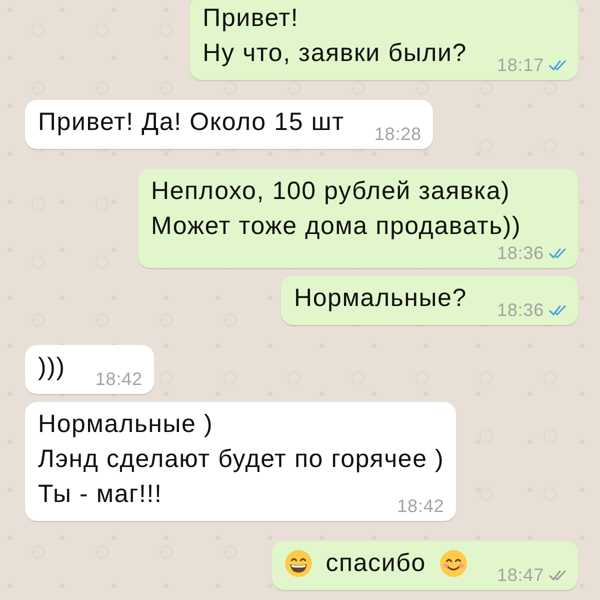 The image size is (600, 600). I want to click on message-text: ))), so click(52, 367).